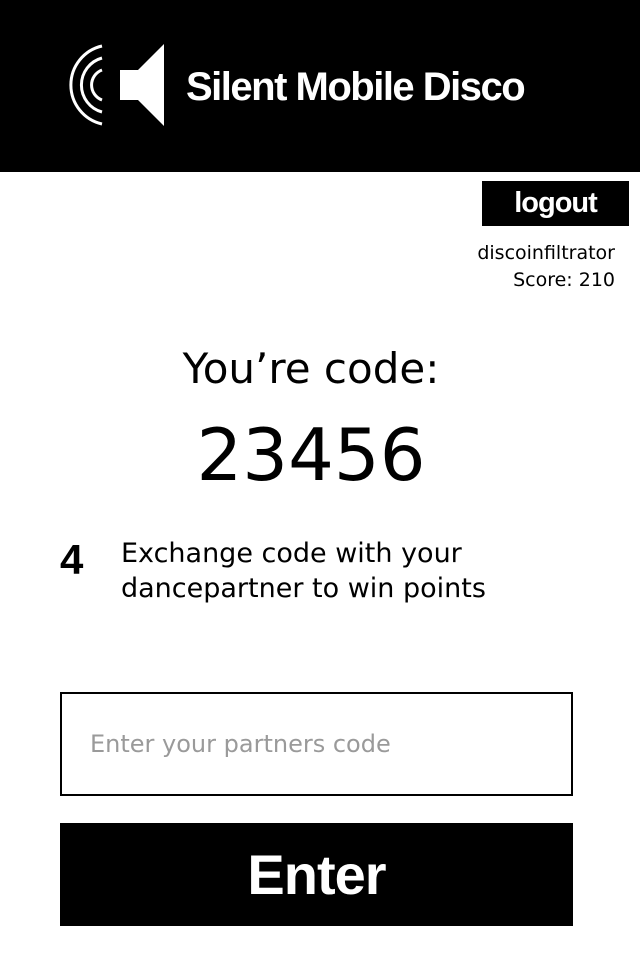 Image resolution: width=640 pixels, height=960 pixels. I want to click on partner-code-input, so click(316, 744).